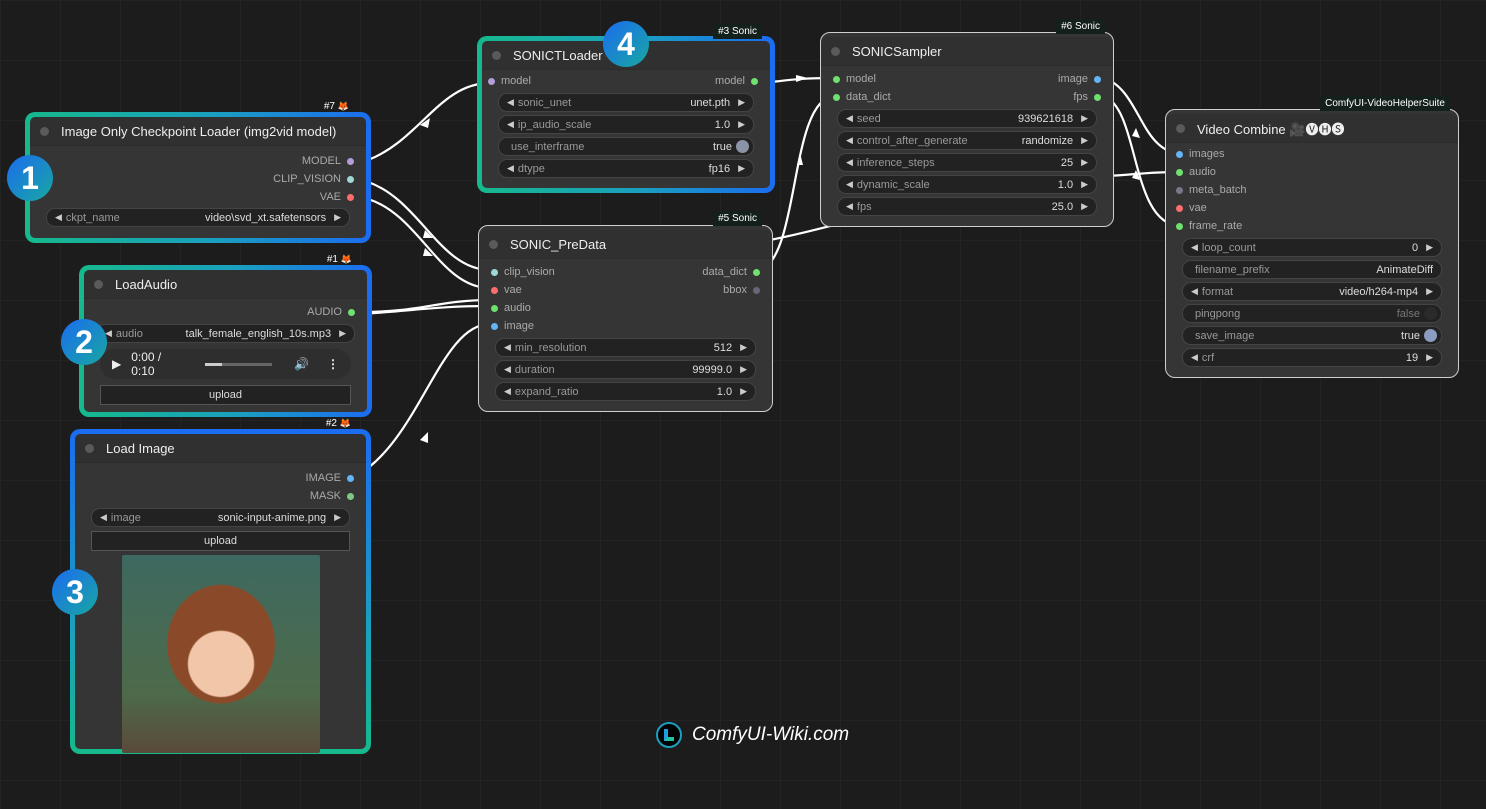 The image size is (1486, 809). What do you see at coordinates (1312, 269) in the screenshot?
I see `filename-prefix-input: filename_prefix AnimateDiff` at bounding box center [1312, 269].